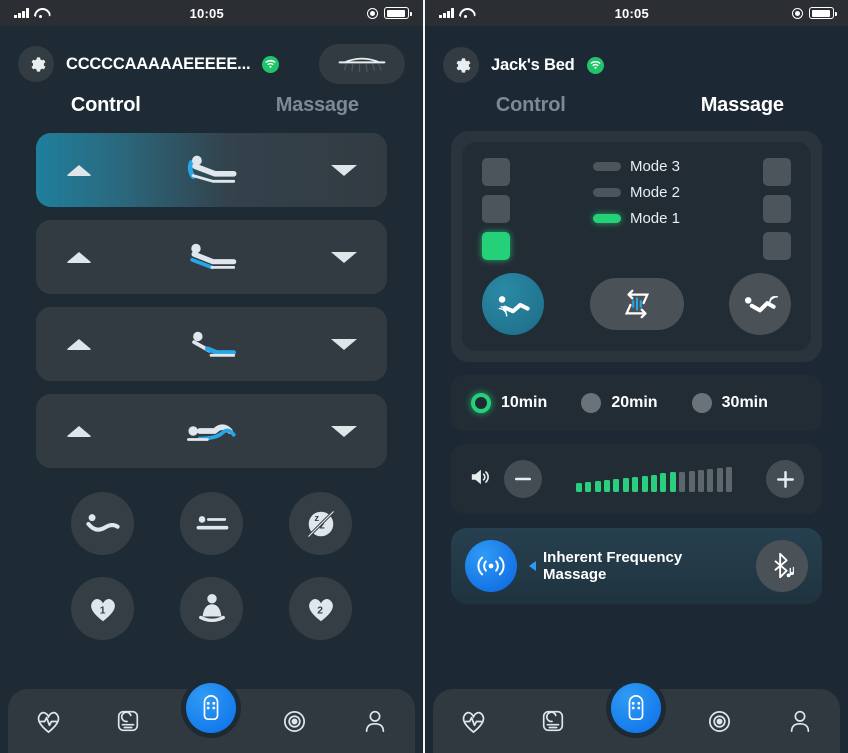 The image size is (848, 753). What do you see at coordinates (533, 64) in the screenshot?
I see `device-name: Jack's Bed` at bounding box center [533, 64].